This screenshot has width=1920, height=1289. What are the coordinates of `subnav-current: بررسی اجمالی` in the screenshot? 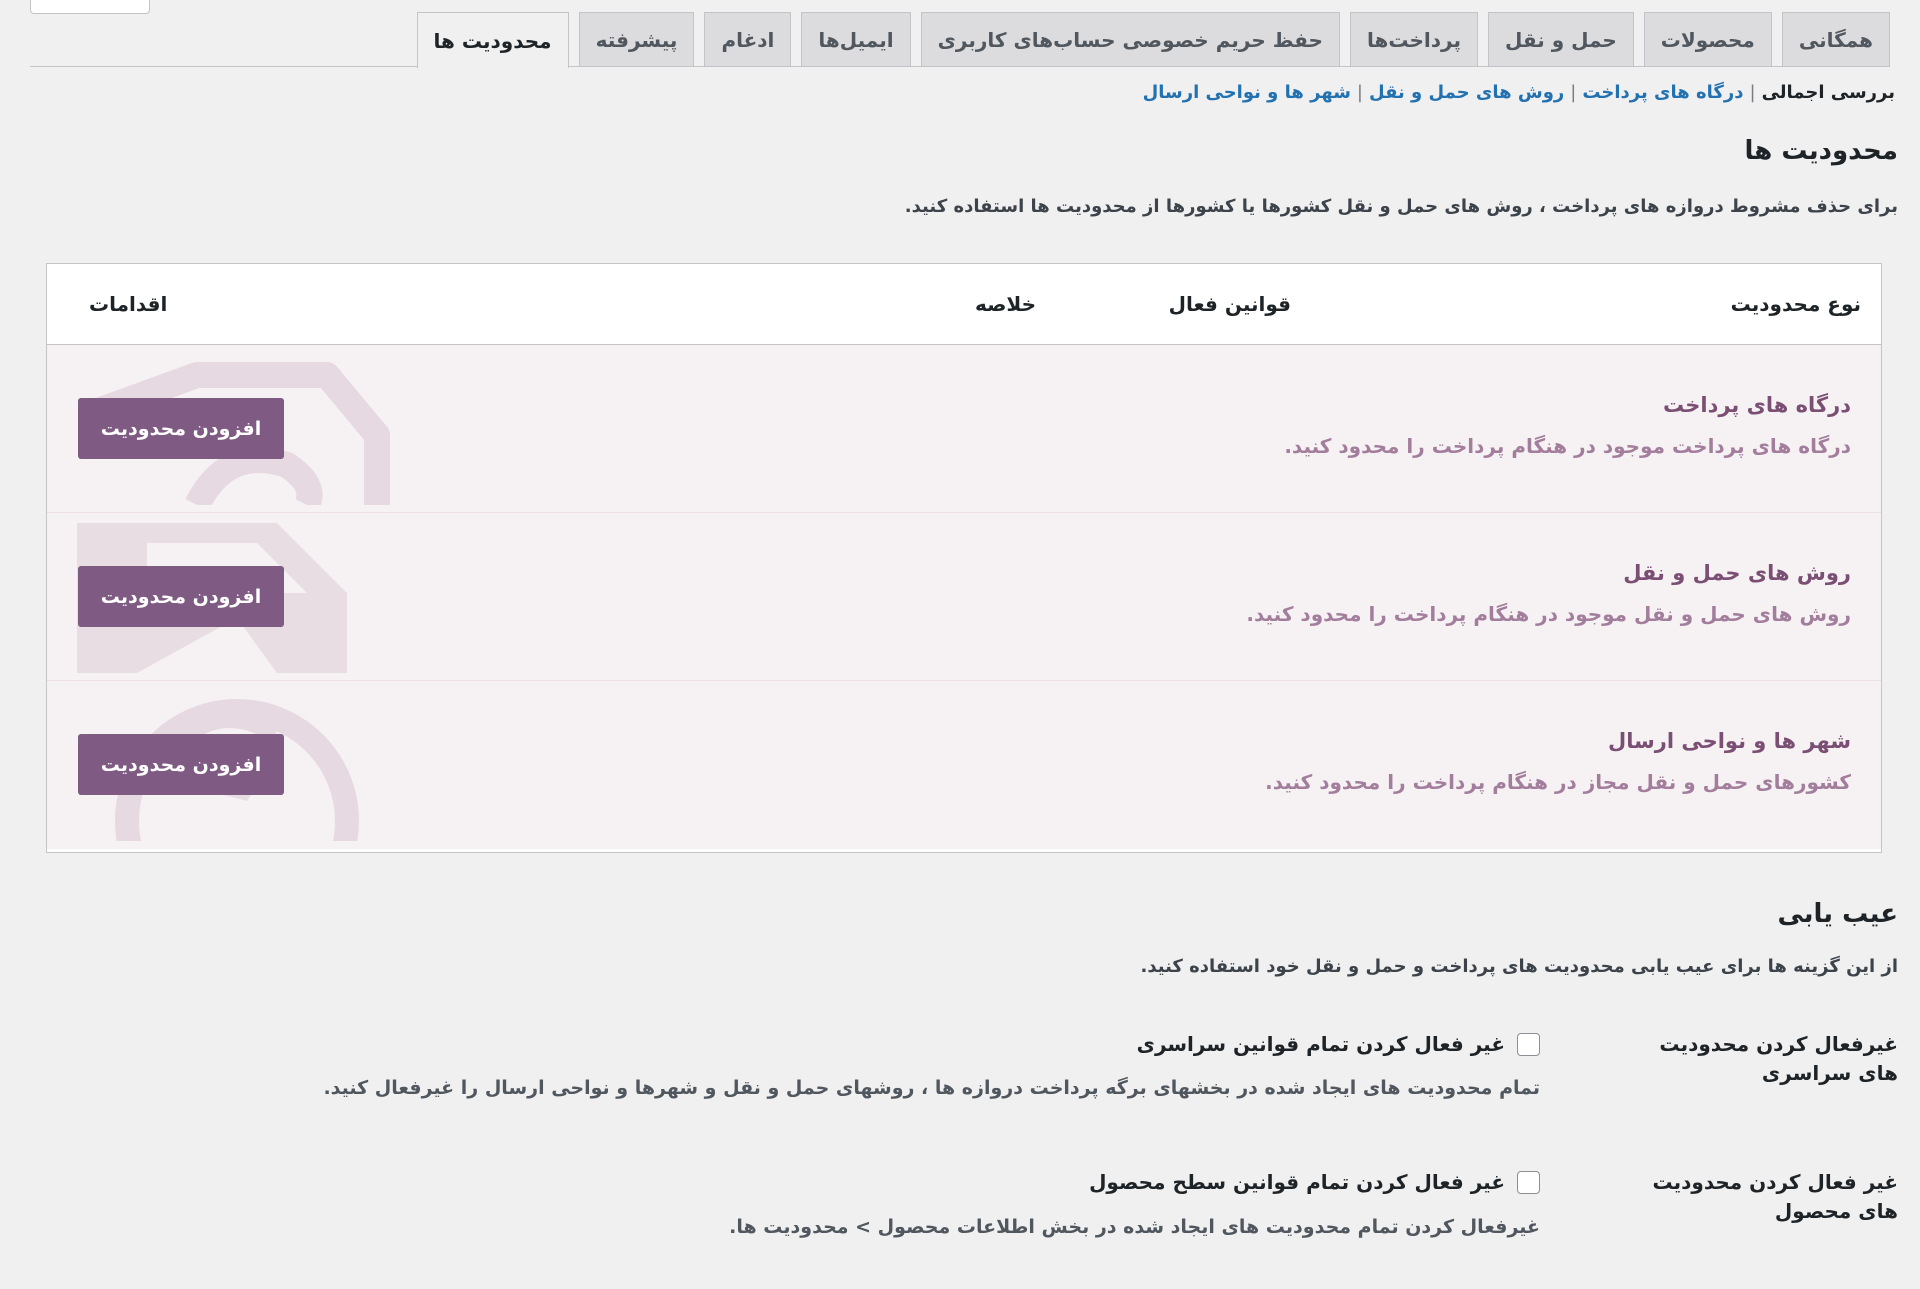 It's located at (1828, 92).